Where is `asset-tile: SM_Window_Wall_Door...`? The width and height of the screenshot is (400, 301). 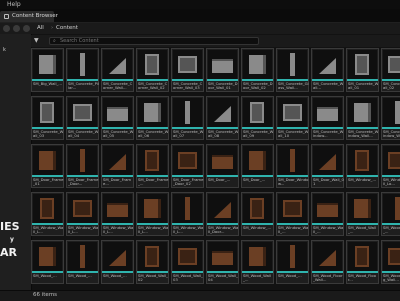
asset-tile: SM_Window_Wall_Door... is located at coordinates (222, 214).